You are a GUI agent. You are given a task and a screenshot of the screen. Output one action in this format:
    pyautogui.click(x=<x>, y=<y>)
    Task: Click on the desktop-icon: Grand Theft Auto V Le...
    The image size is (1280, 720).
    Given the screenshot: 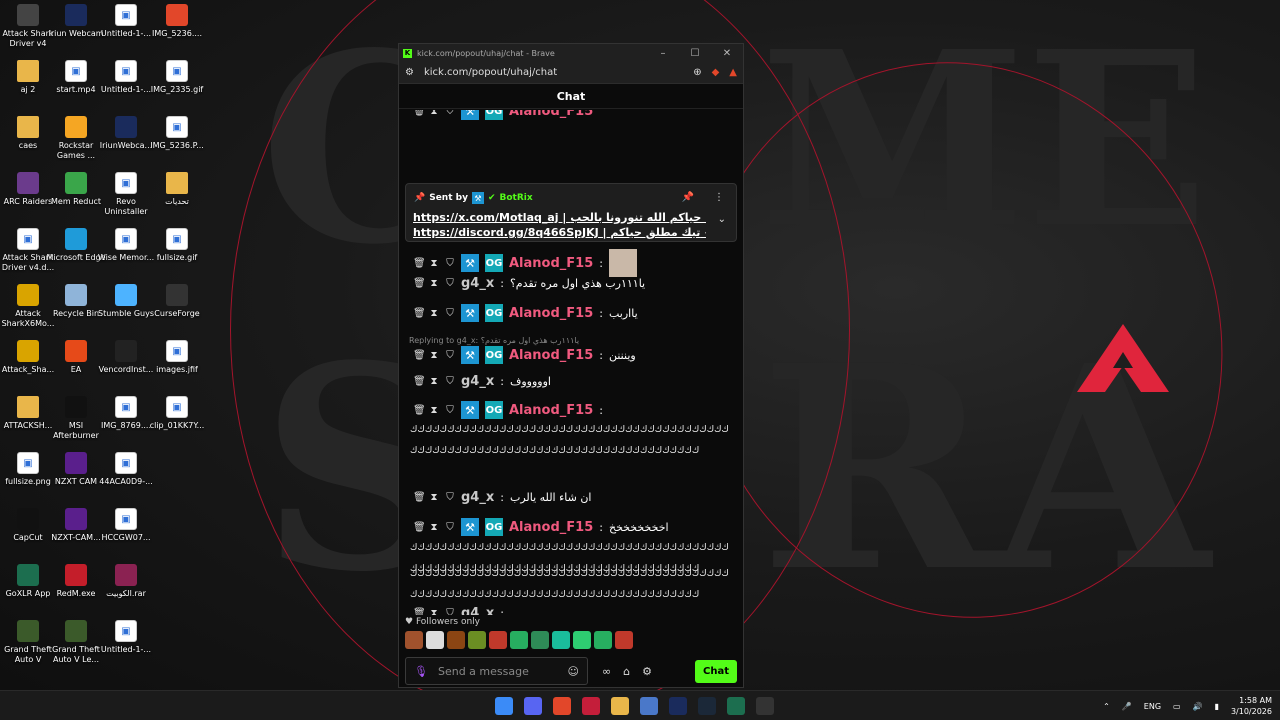 What is the action you would take?
    pyautogui.click(x=76, y=642)
    